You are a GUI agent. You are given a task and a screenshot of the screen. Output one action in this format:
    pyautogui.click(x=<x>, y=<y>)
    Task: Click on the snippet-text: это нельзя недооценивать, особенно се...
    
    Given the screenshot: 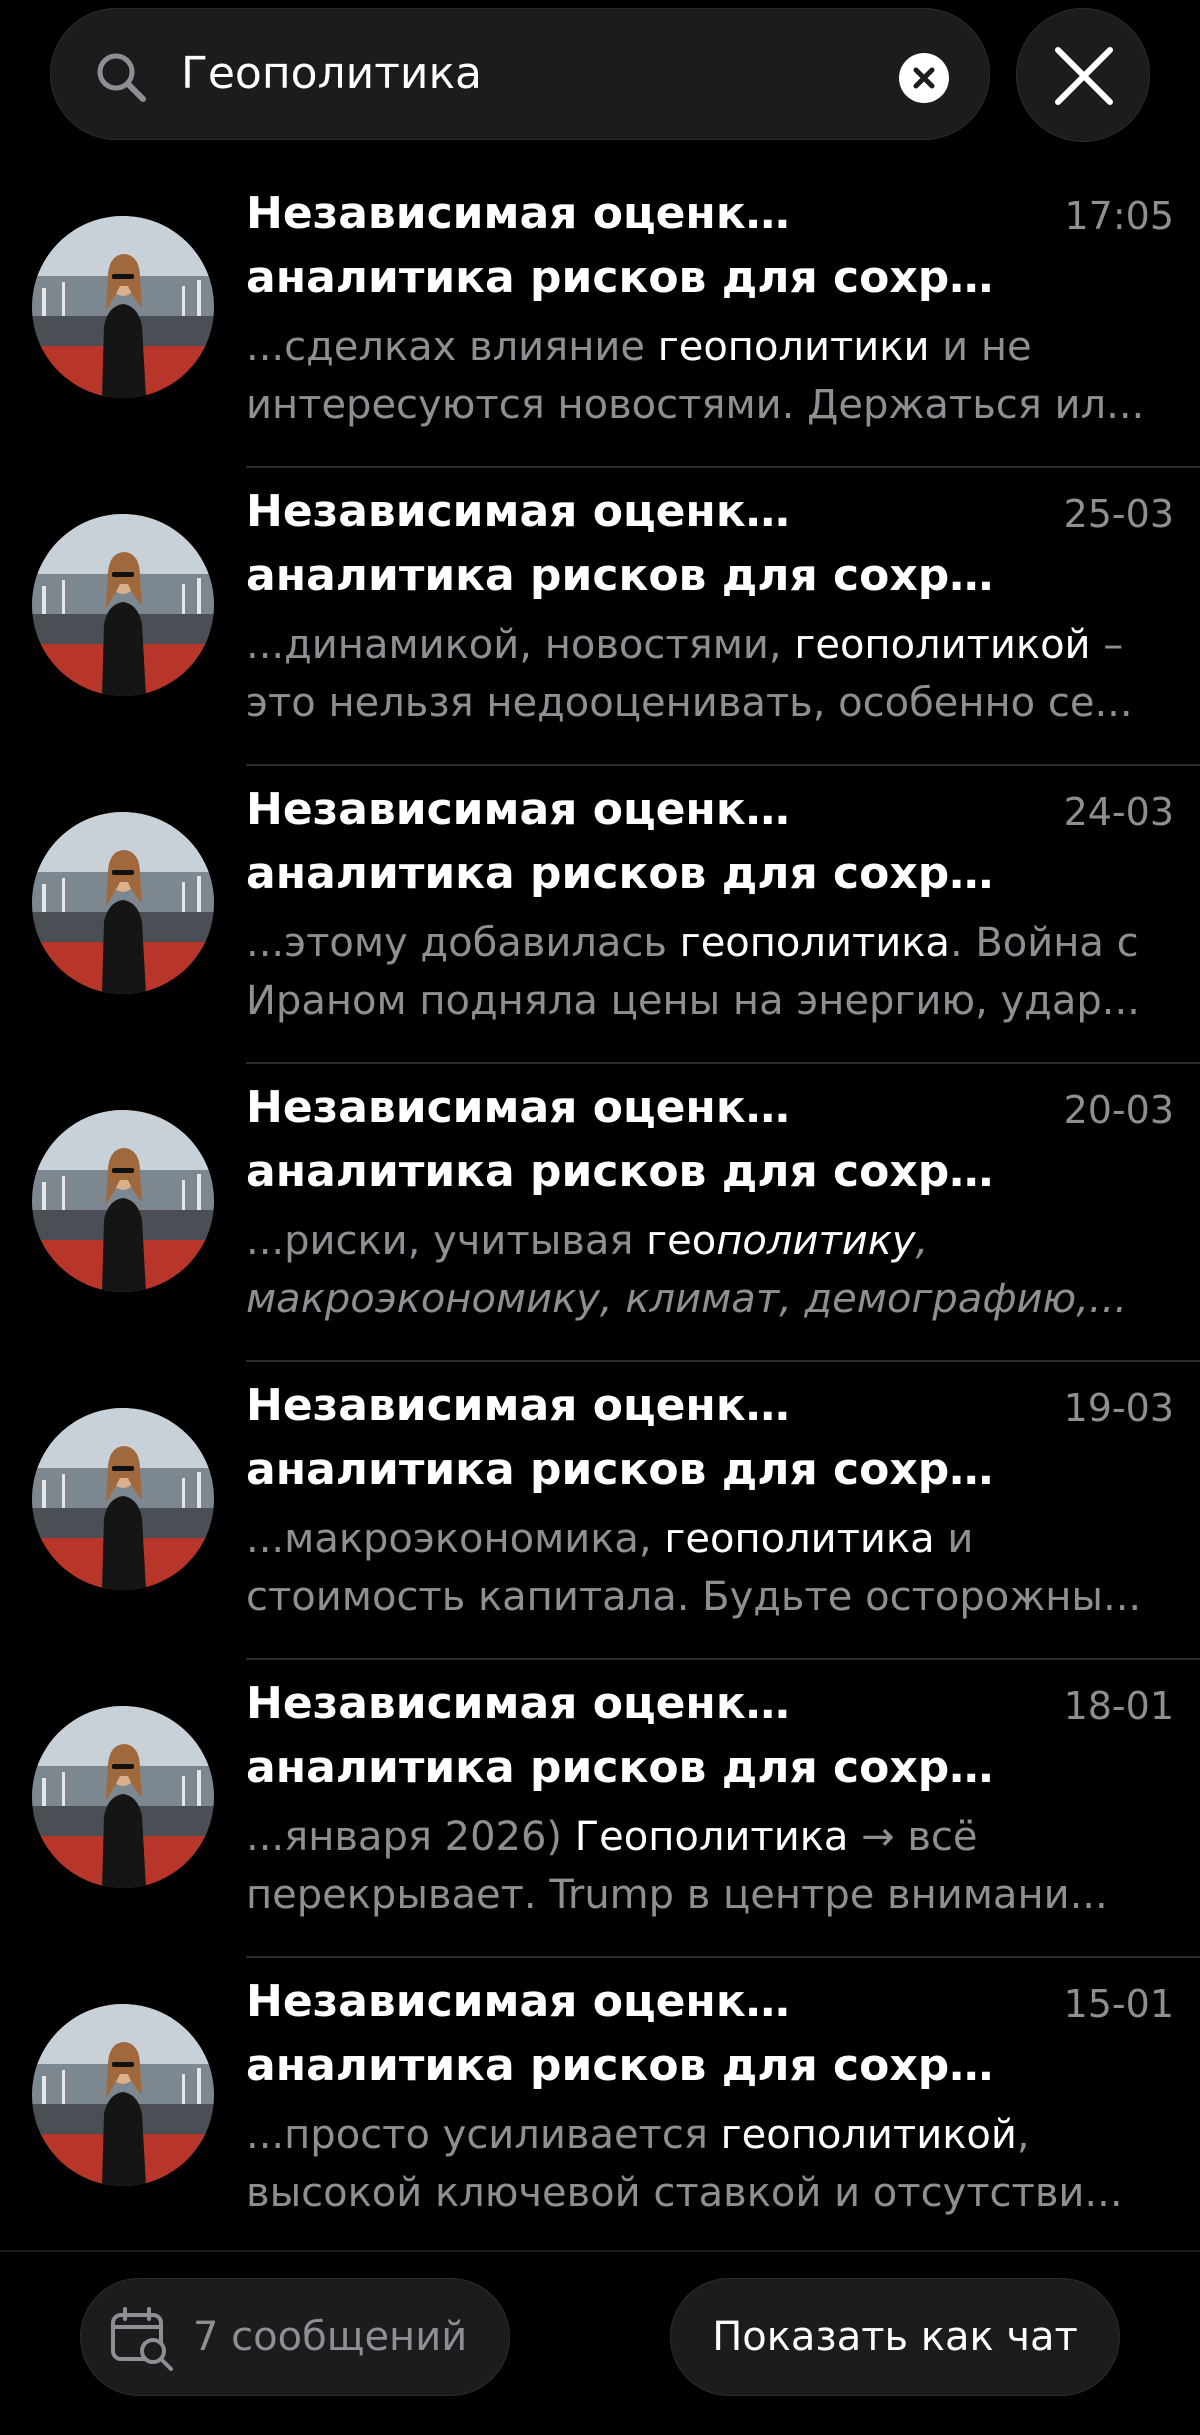 What is the action you would take?
    pyautogui.click(x=689, y=703)
    